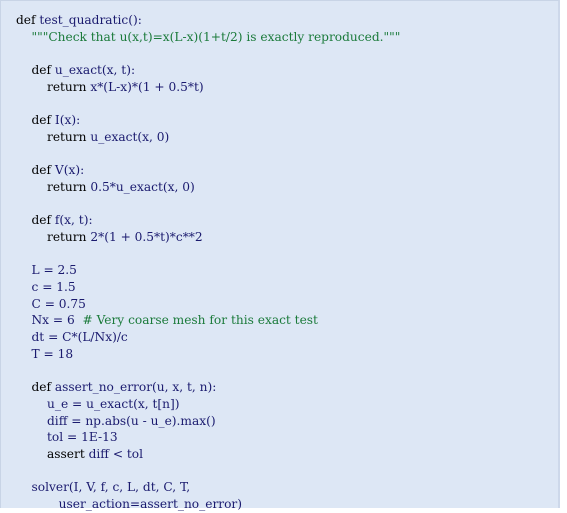  I want to click on code-text: c = 1.5, so click(53, 287).